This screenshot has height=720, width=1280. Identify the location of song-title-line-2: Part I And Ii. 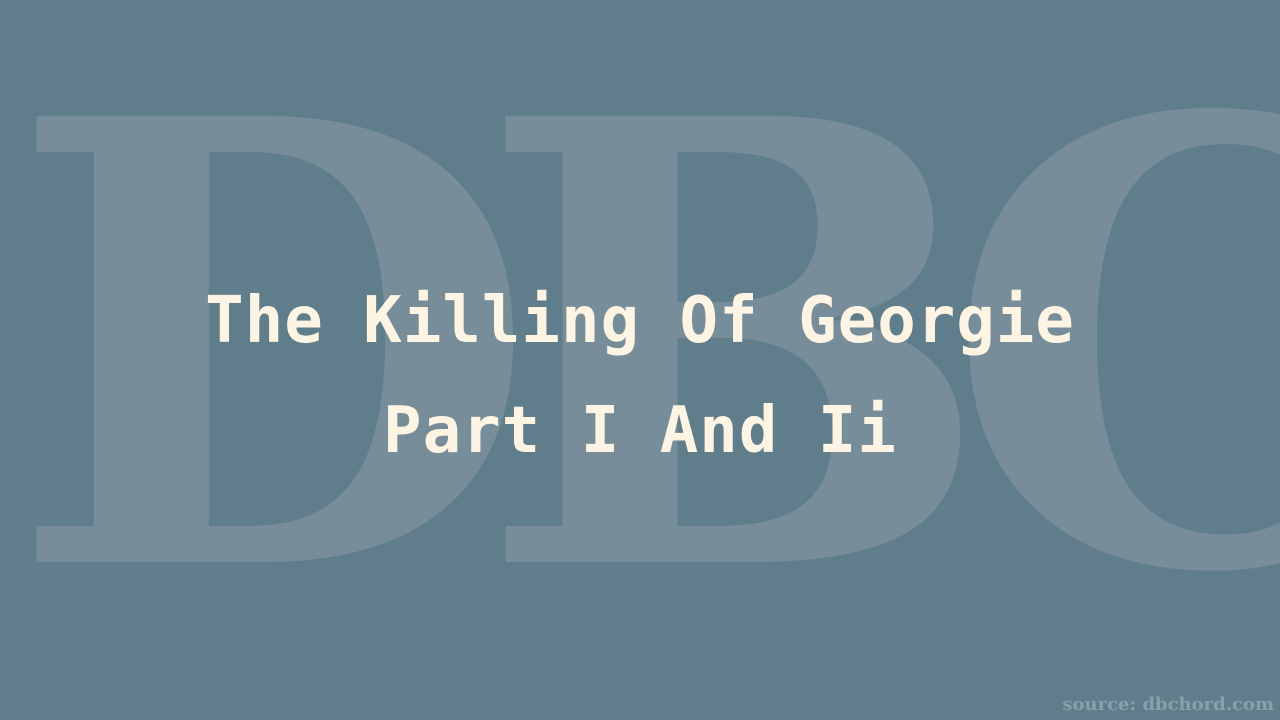
(640, 431).